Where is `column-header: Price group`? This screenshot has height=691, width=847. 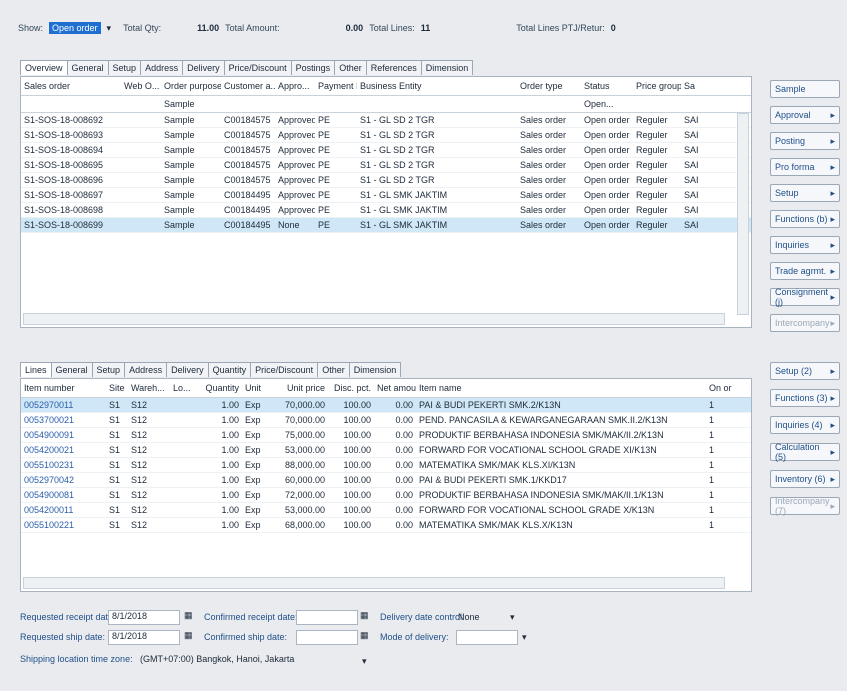
column-header: Price group is located at coordinates (657, 86).